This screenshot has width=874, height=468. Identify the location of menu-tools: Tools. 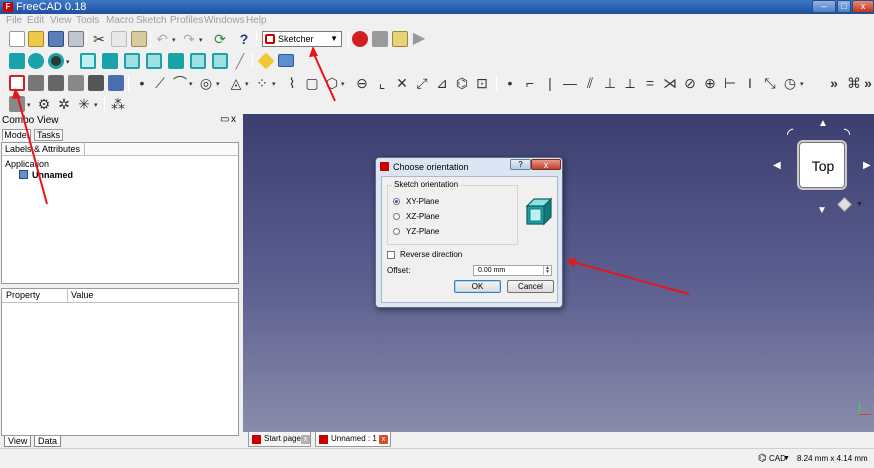
(87, 21).